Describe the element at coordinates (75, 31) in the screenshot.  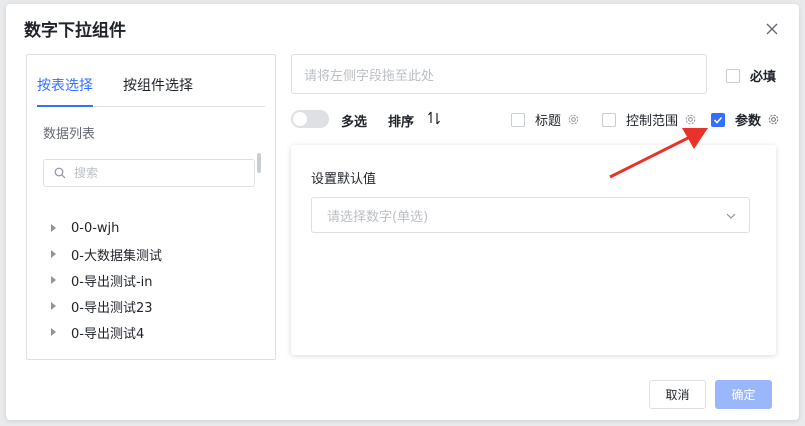
I see `dialog-title: 数字下拉组件` at that location.